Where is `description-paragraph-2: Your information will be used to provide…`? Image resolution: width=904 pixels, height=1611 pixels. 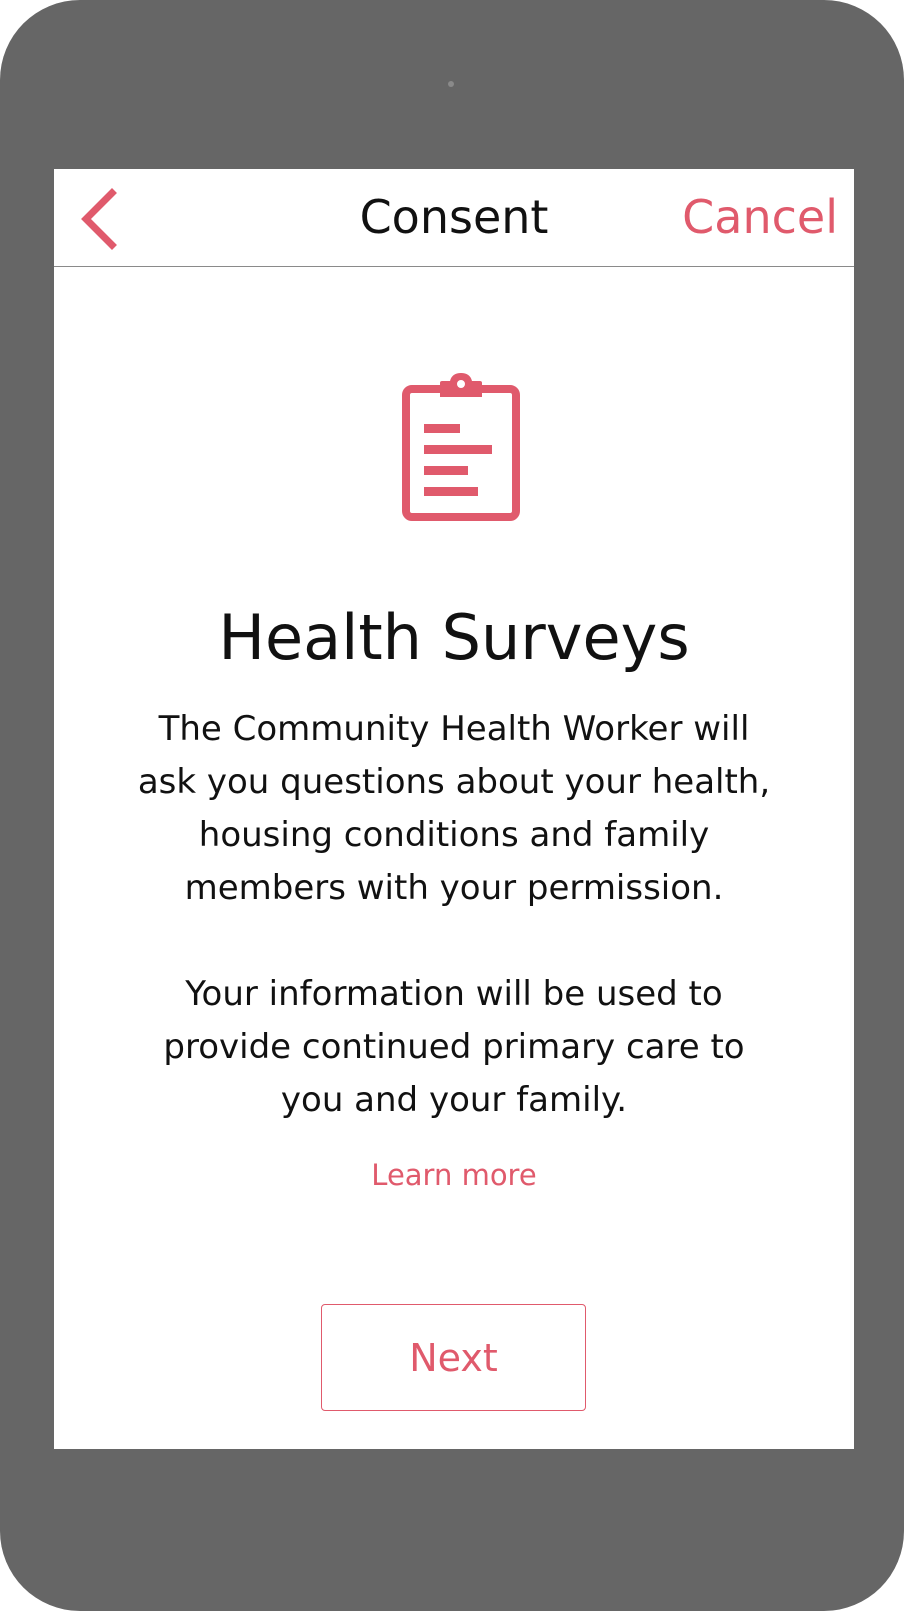 description-paragraph-2: Your information will be used to provide… is located at coordinates (454, 1047).